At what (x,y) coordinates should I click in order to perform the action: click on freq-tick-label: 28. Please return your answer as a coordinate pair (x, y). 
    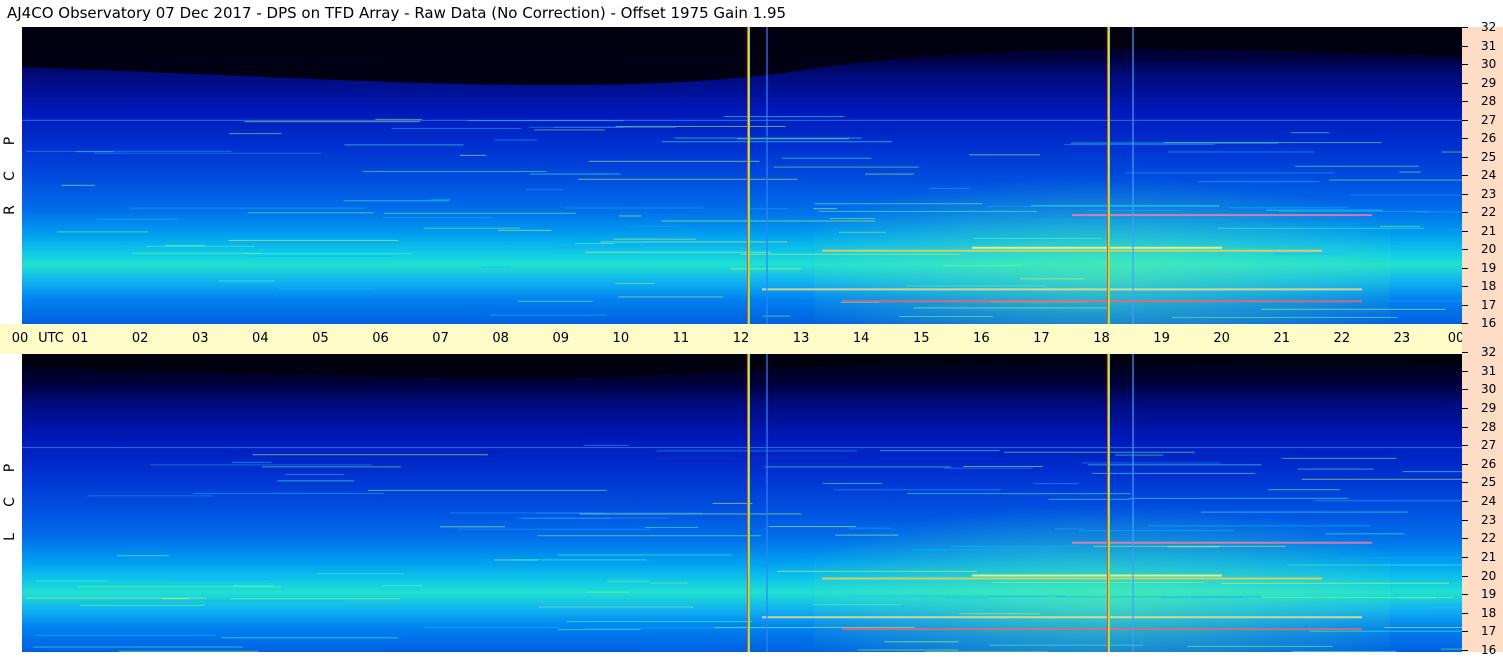
    Looking at the image, I should click on (1489, 101).